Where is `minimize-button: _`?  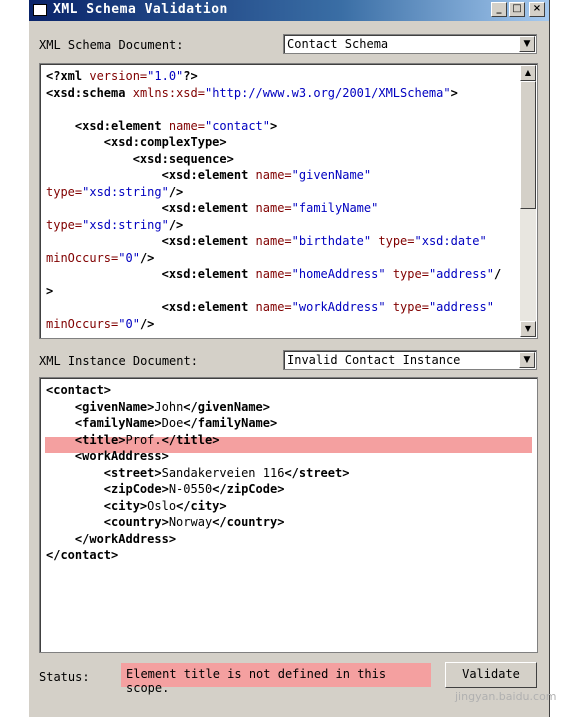
minimize-button: _ is located at coordinates (499, 9).